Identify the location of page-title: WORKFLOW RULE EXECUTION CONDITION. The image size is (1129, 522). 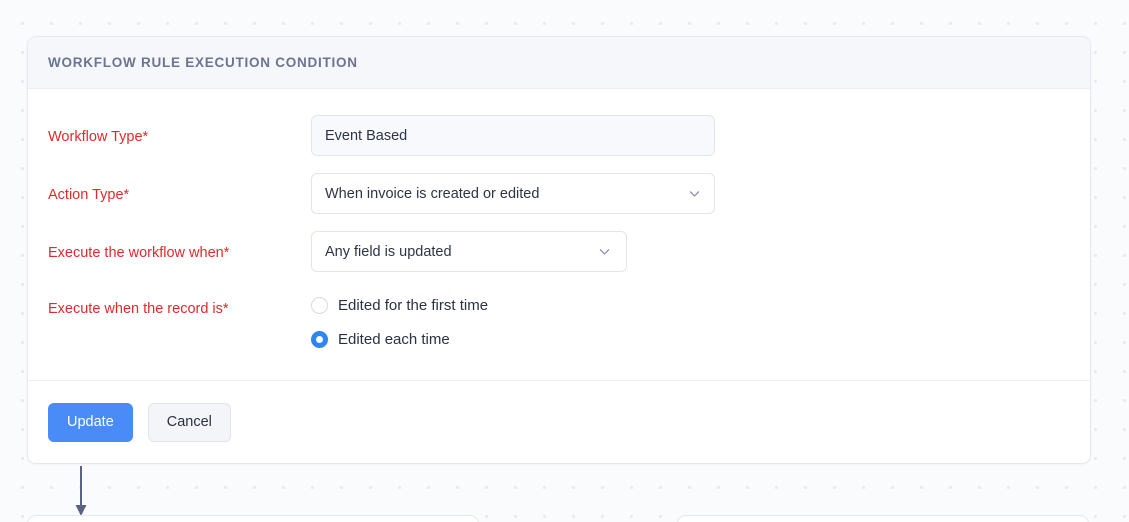
(203, 62).